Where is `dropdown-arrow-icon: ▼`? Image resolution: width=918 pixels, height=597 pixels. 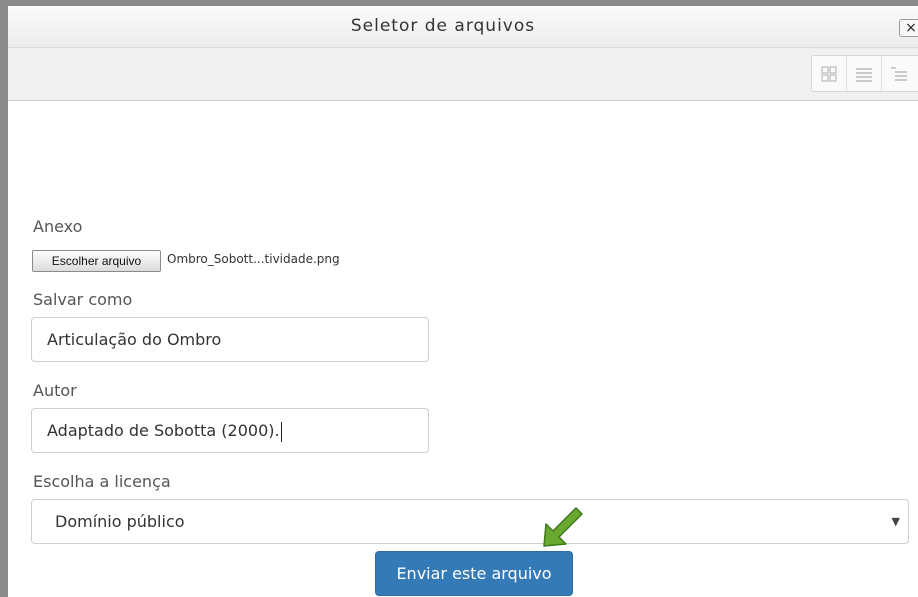
dropdown-arrow-icon: ▼ is located at coordinates (895, 521).